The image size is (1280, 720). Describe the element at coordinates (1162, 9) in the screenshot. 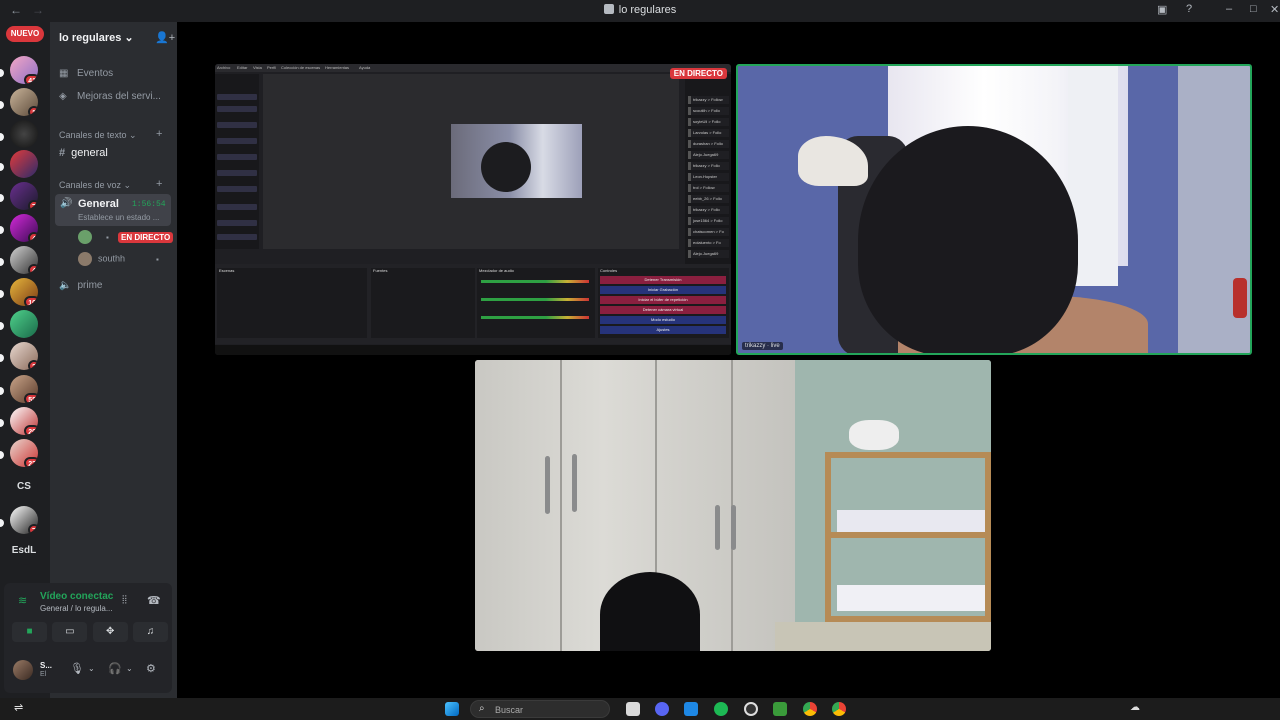

I see `inbox-icon: ▣` at that location.